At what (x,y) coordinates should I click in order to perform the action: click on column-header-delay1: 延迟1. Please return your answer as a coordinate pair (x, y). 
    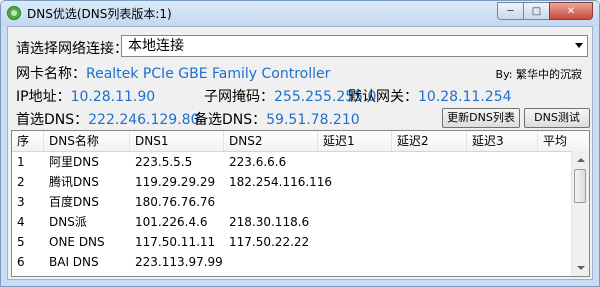
    Looking at the image, I should click on (355, 141).